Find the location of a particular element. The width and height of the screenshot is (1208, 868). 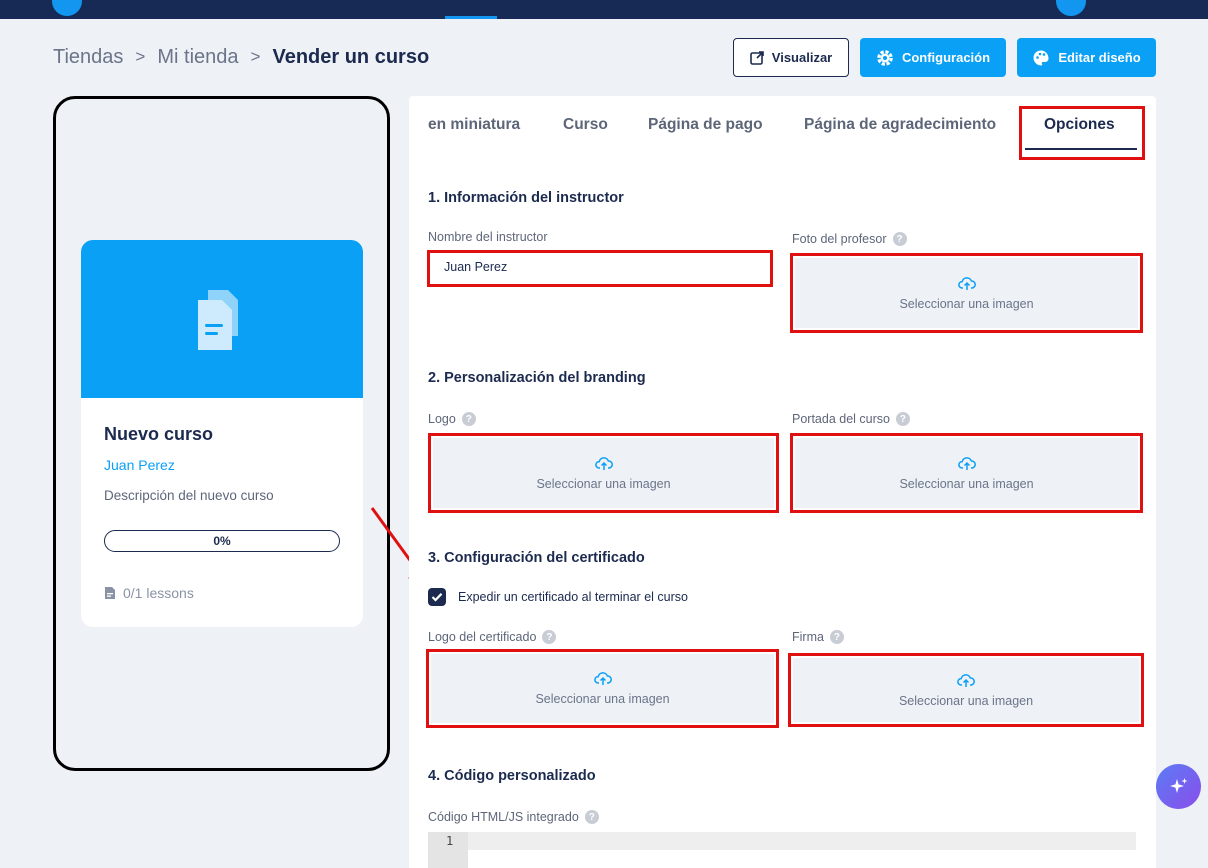

documents-icon is located at coordinates (218, 320).